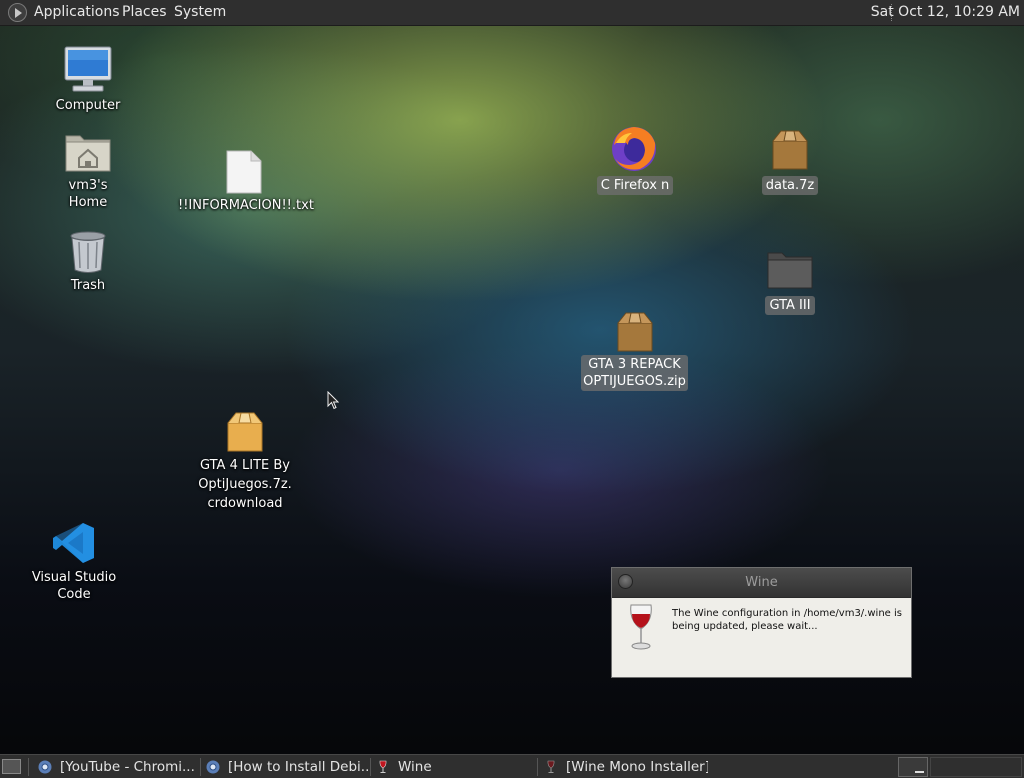 Image resolution: width=1024 pixels, height=778 pixels. What do you see at coordinates (333, 400) in the screenshot?
I see `mouse-pointer-icon` at bounding box center [333, 400].